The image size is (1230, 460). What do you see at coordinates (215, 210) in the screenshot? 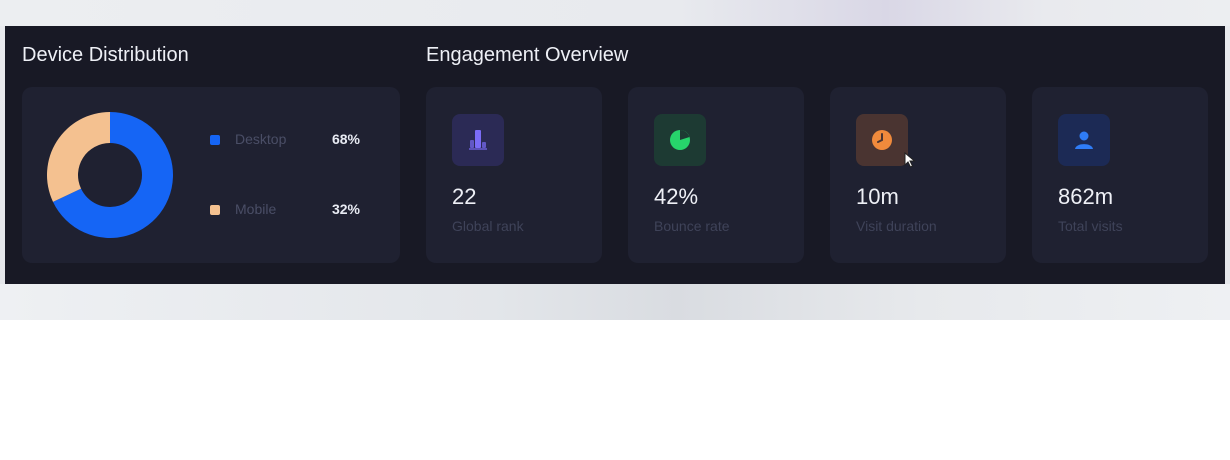
I see `legend-swatch-mobile` at bounding box center [215, 210].